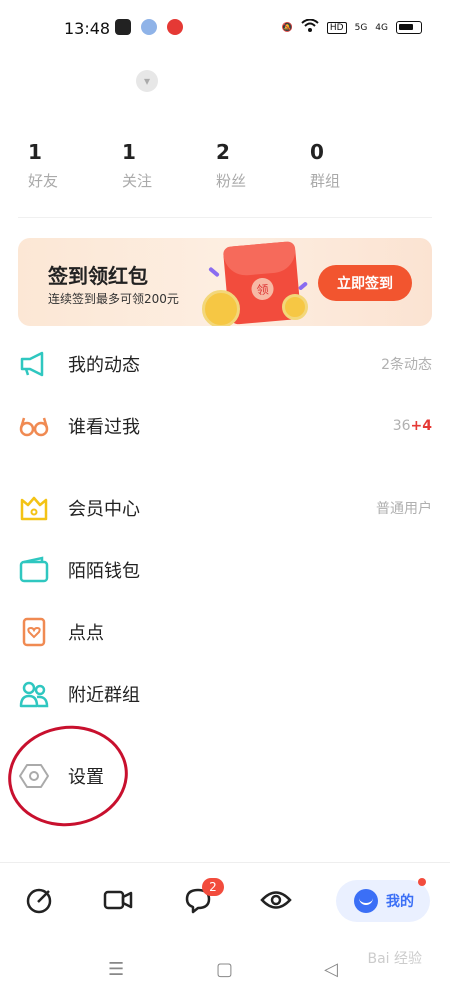 This screenshot has width=450, height=1000. Describe the element at coordinates (225, 426) in the screenshot. I see `menu-item-who-viewed-me: 谁看过我 36+4` at that location.